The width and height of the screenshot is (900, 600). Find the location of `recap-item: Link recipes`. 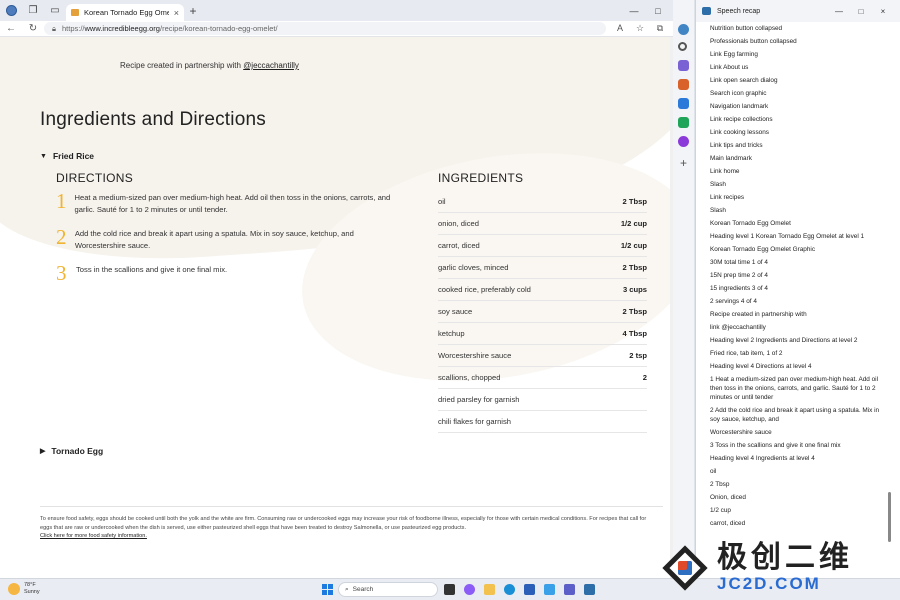

recap-item: Link recipes is located at coordinates (798, 197).